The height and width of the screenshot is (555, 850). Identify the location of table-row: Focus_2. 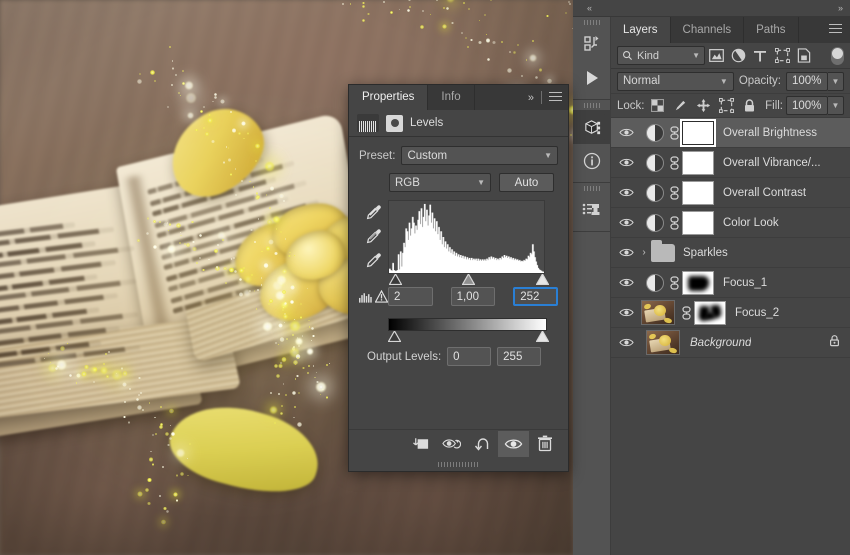
(730, 313).